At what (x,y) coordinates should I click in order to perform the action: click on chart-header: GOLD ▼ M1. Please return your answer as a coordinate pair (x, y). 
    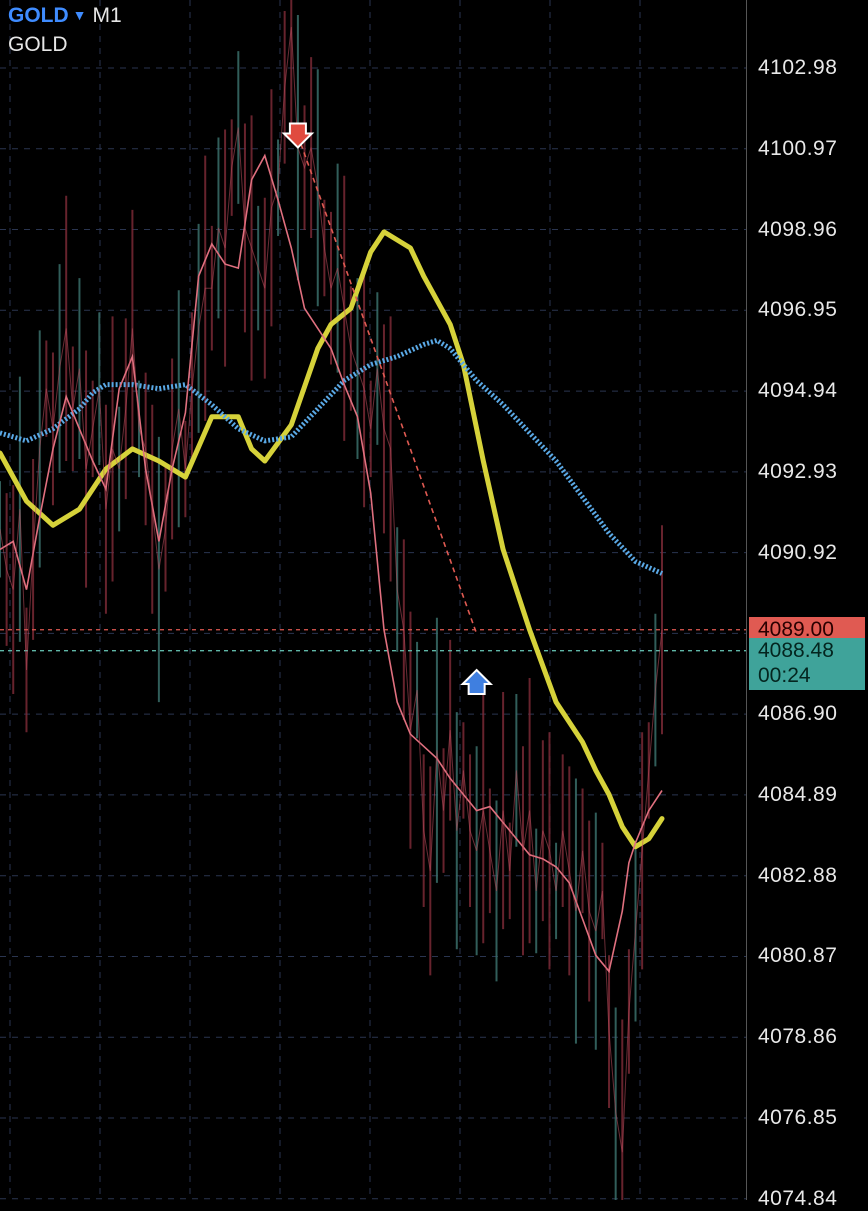
    Looking at the image, I should click on (65, 16).